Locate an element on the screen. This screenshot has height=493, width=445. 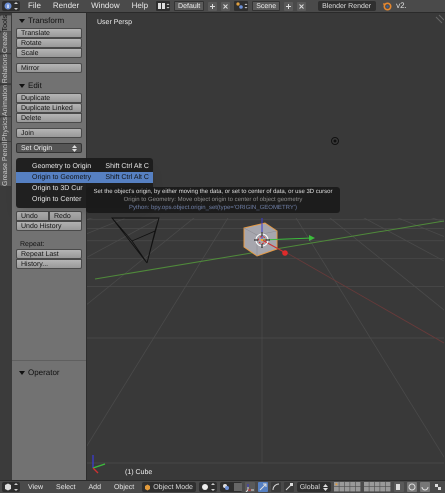
menu-item: Window is located at coordinates (105, 6).